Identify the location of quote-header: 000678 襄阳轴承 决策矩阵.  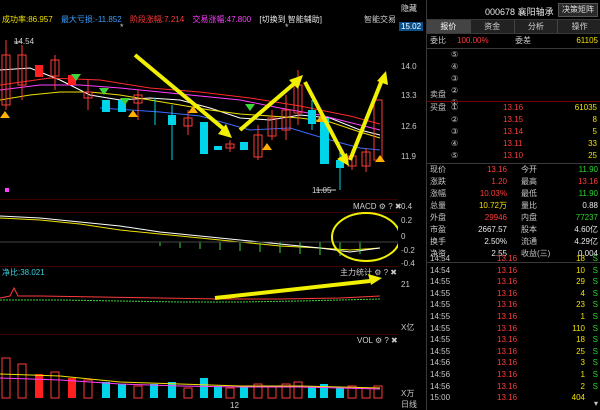
(513, 10).